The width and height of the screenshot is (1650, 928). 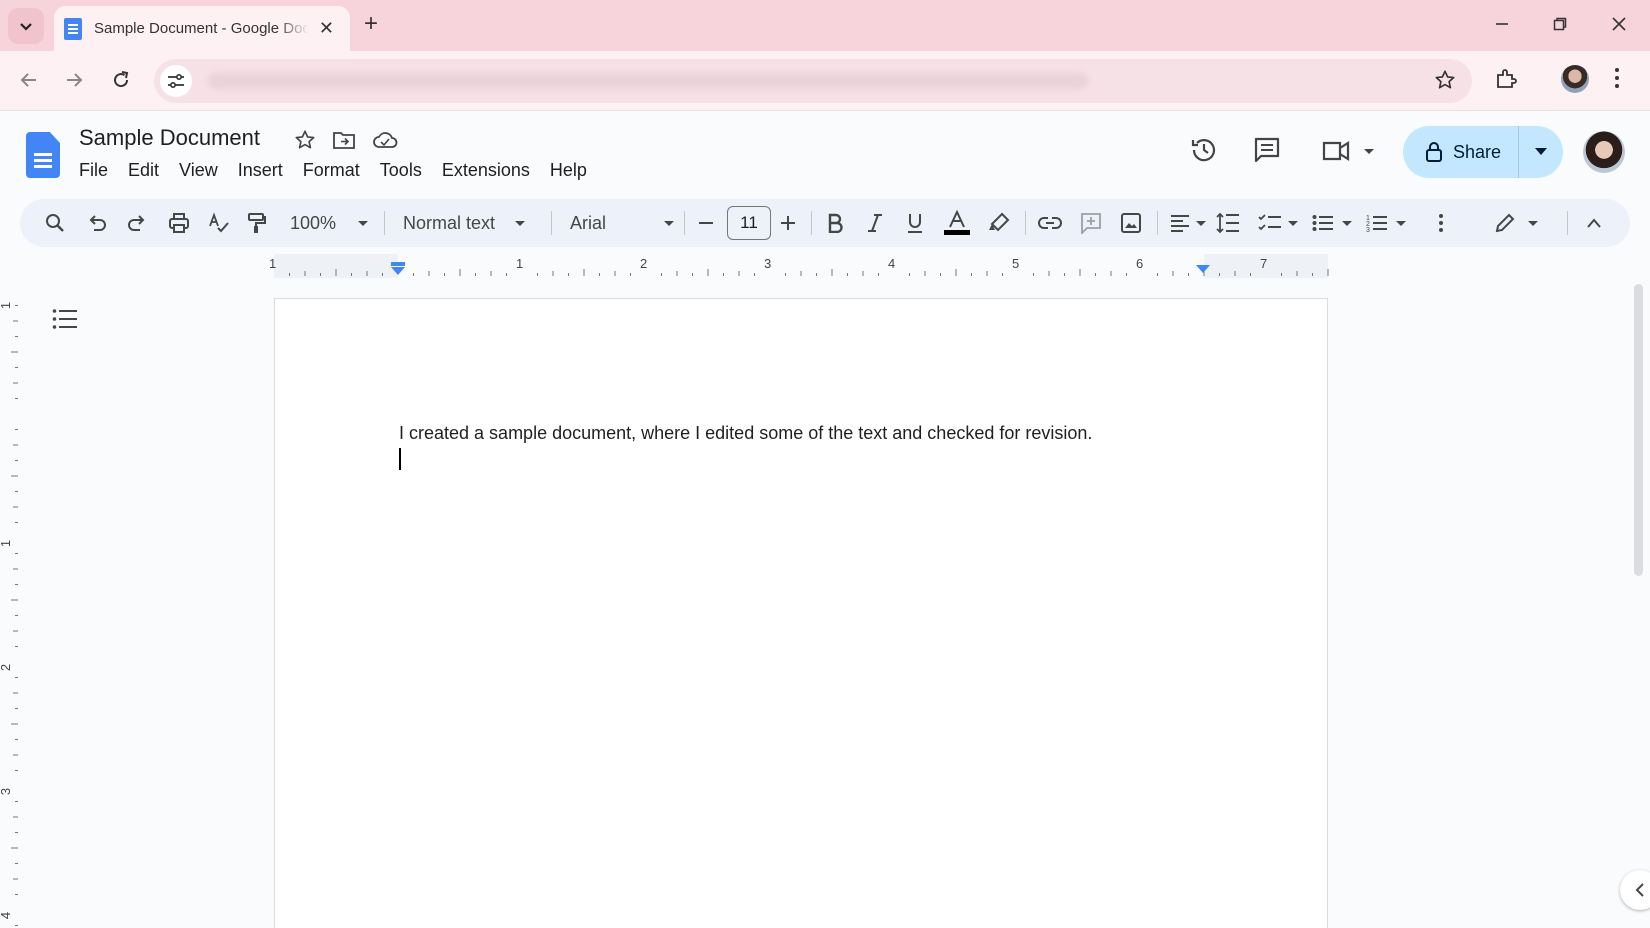 What do you see at coordinates (398, 269) in the screenshot?
I see `left-indent-marker-icon` at bounding box center [398, 269].